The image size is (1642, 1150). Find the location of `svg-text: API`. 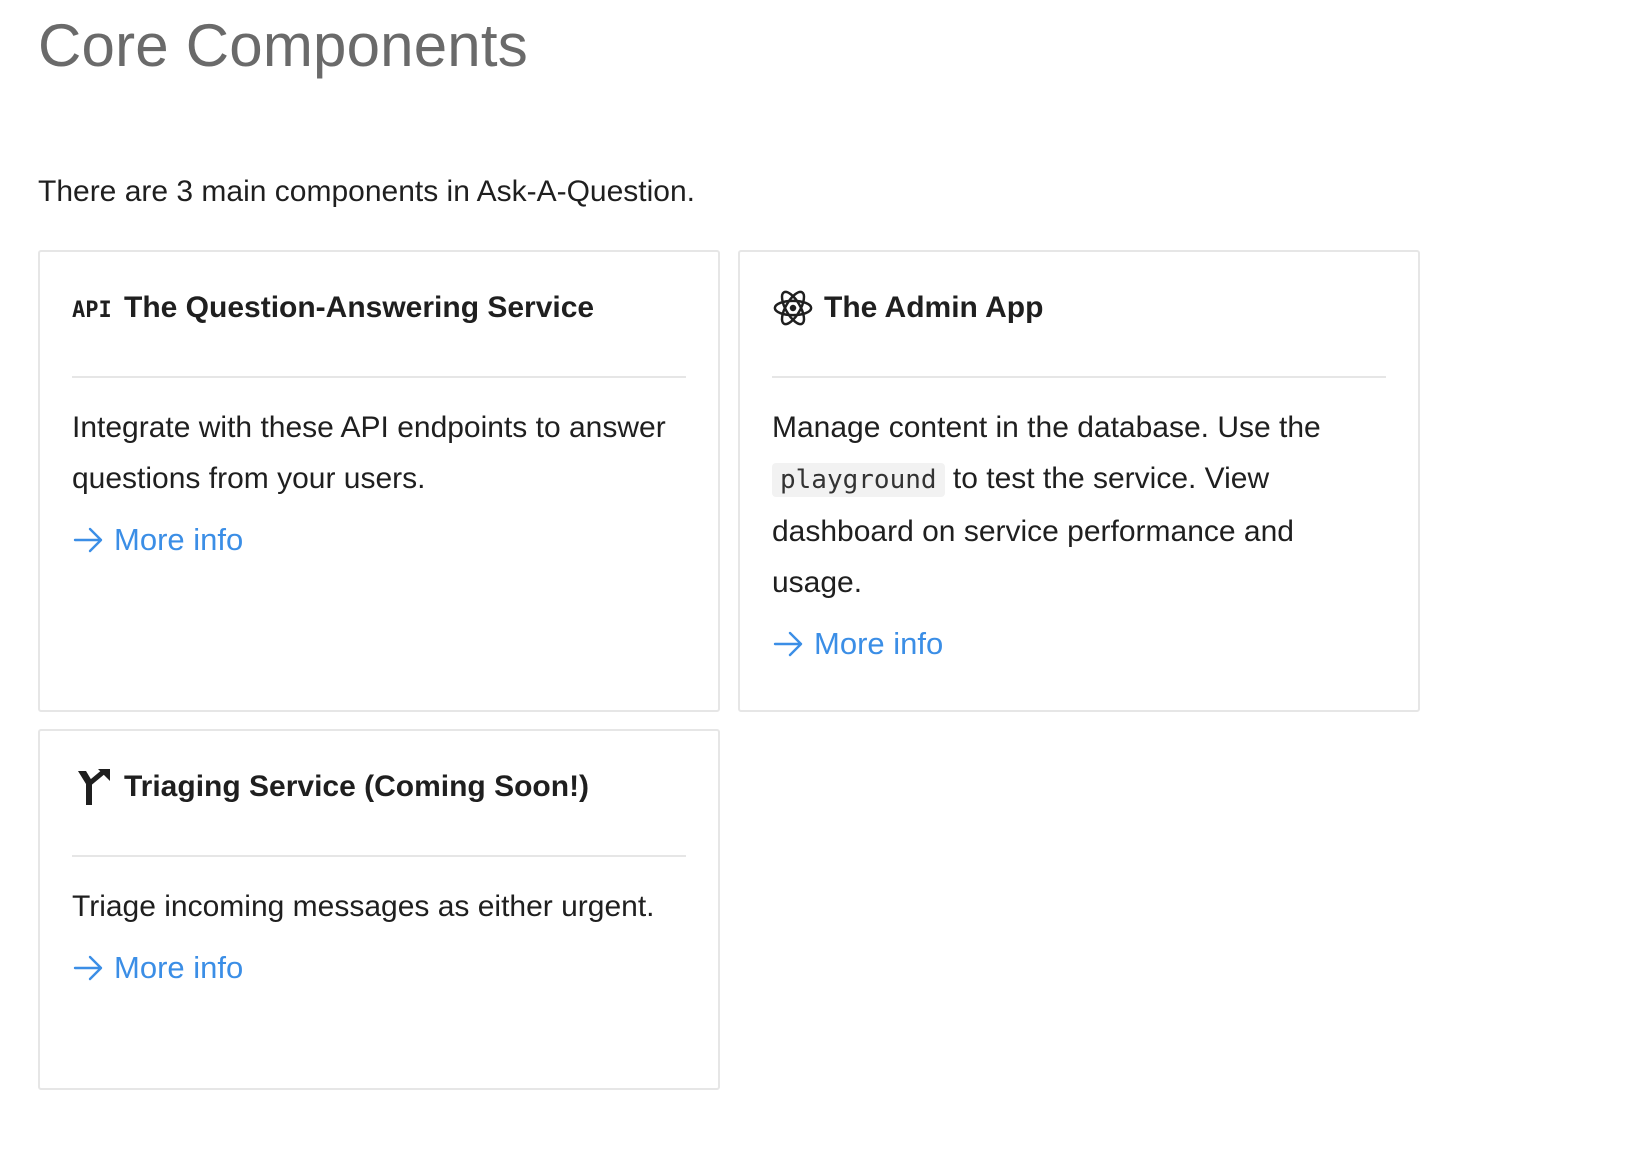

svg-text: API is located at coordinates (92, 309).